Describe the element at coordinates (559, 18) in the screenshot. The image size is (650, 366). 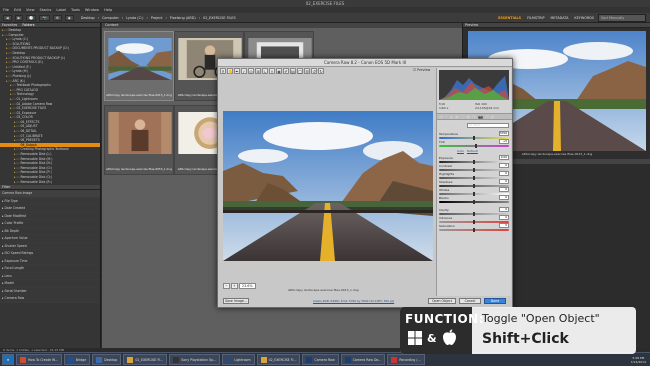
I see `workspace-metadata: METADATA` at that location.